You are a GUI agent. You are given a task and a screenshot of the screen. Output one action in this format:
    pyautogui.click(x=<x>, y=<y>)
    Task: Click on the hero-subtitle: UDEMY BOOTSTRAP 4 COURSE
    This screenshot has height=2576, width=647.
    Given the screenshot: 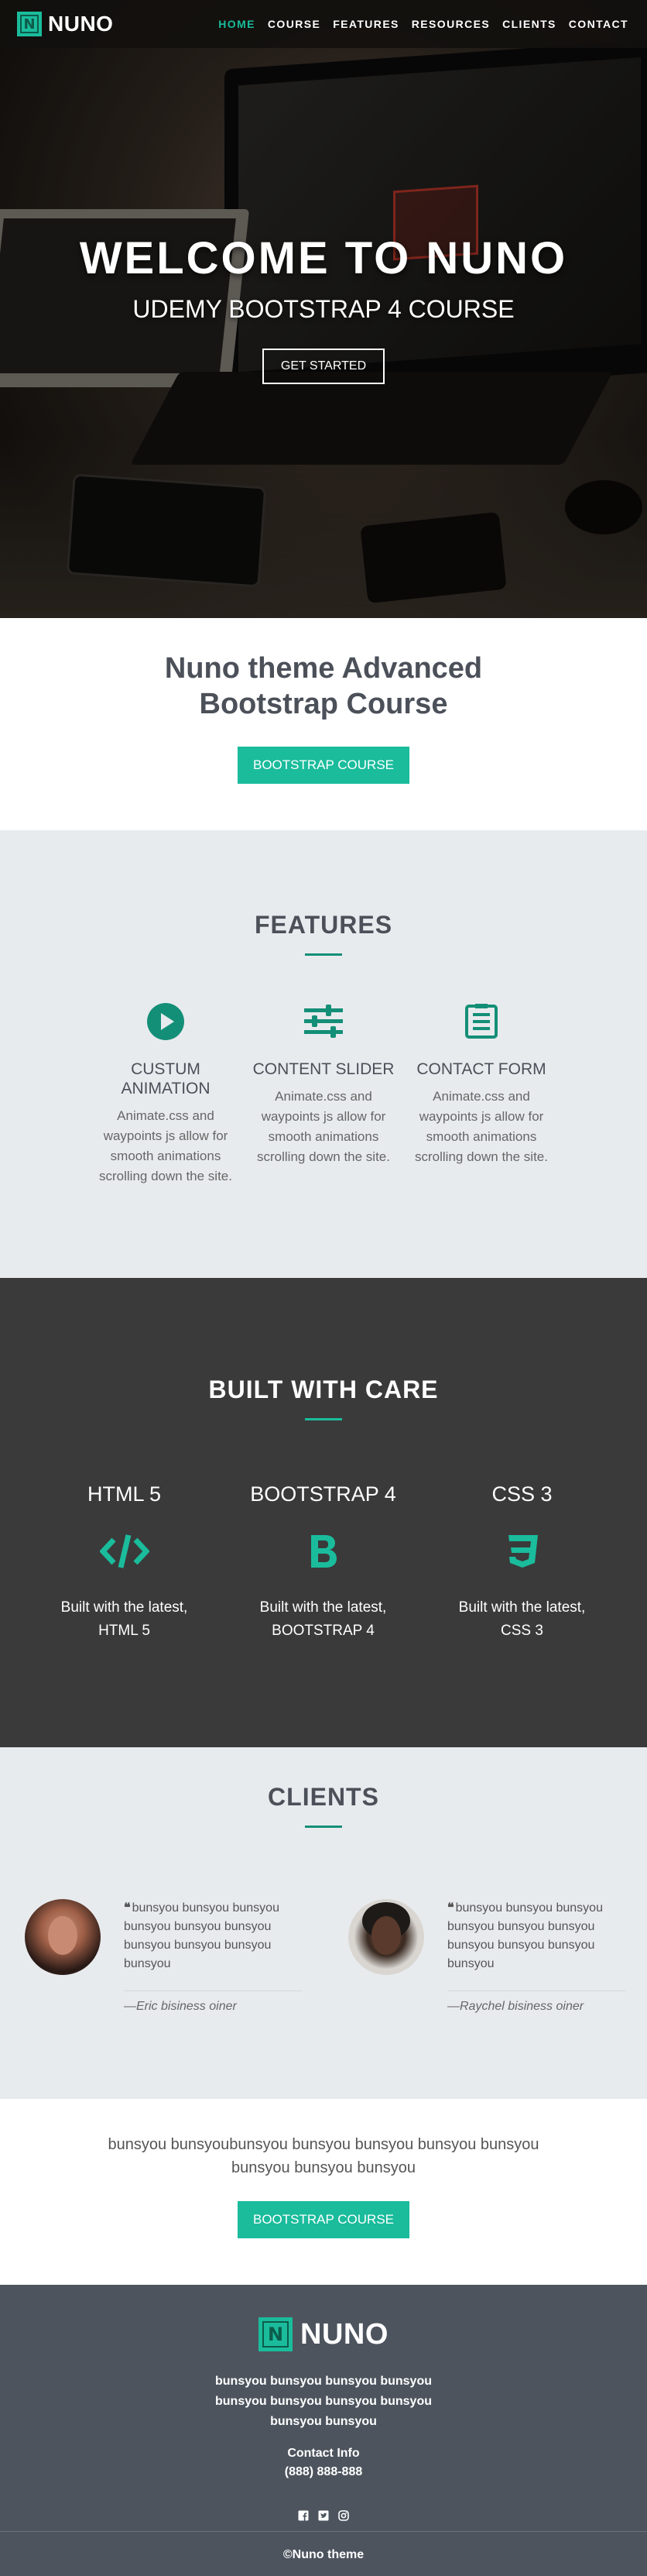 What is the action you would take?
    pyautogui.click(x=323, y=309)
    